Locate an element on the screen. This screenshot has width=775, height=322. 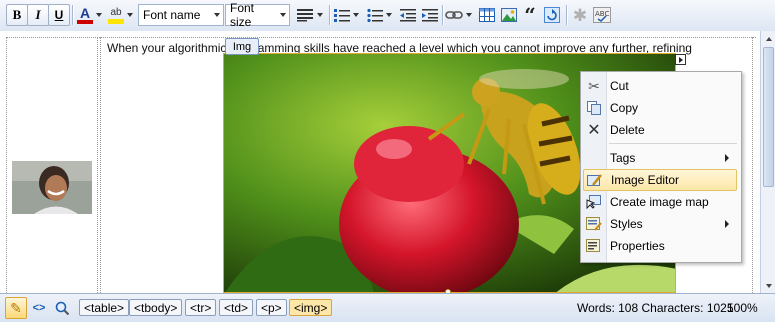
preview-mode-button is located at coordinates (62, 308).